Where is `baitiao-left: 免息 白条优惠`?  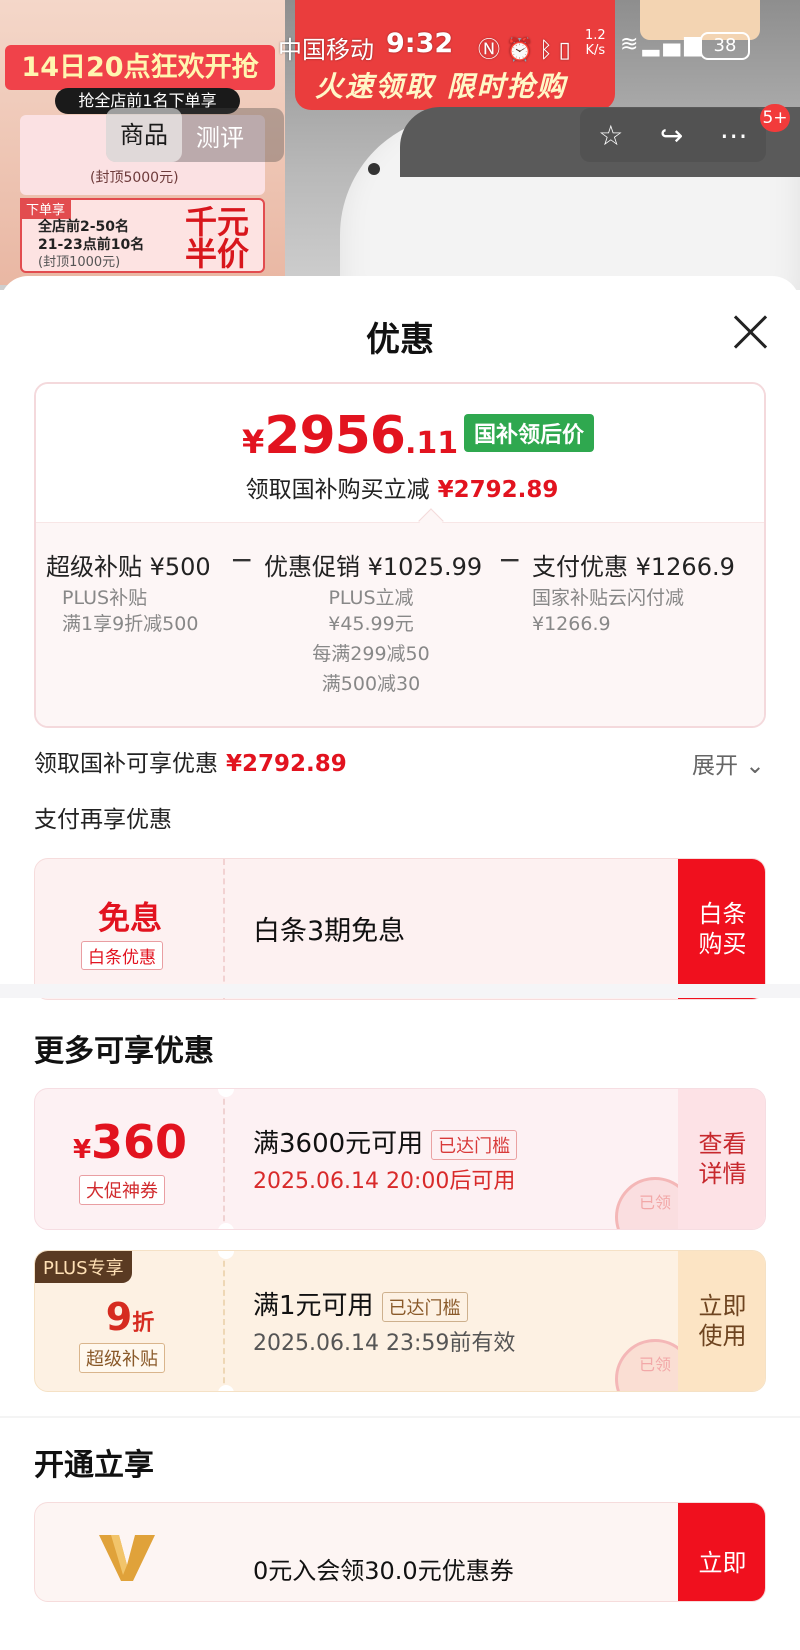 baitiao-left: 免息 白条优惠 is located at coordinates (130, 929).